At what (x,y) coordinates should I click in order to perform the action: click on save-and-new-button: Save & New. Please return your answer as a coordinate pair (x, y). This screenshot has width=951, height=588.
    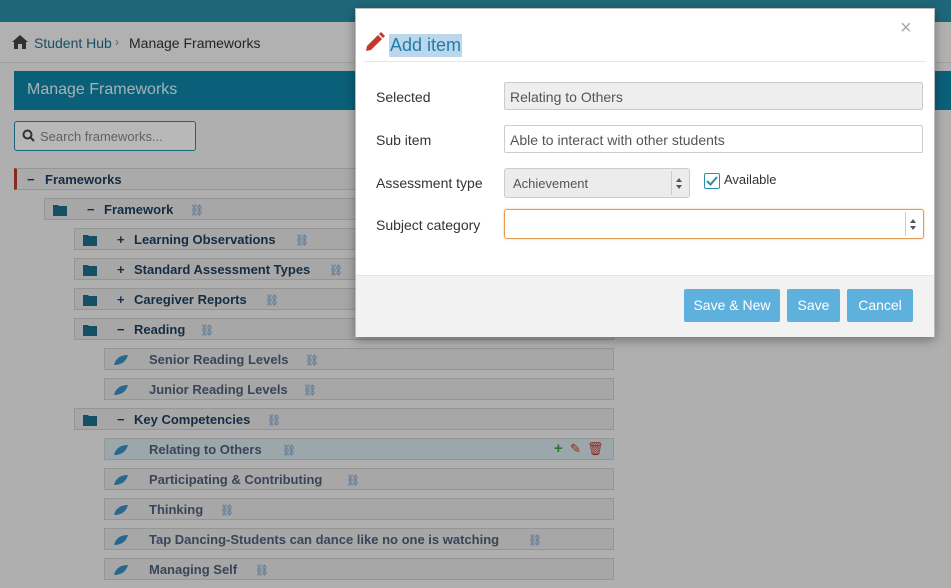
    Looking at the image, I should click on (732, 305).